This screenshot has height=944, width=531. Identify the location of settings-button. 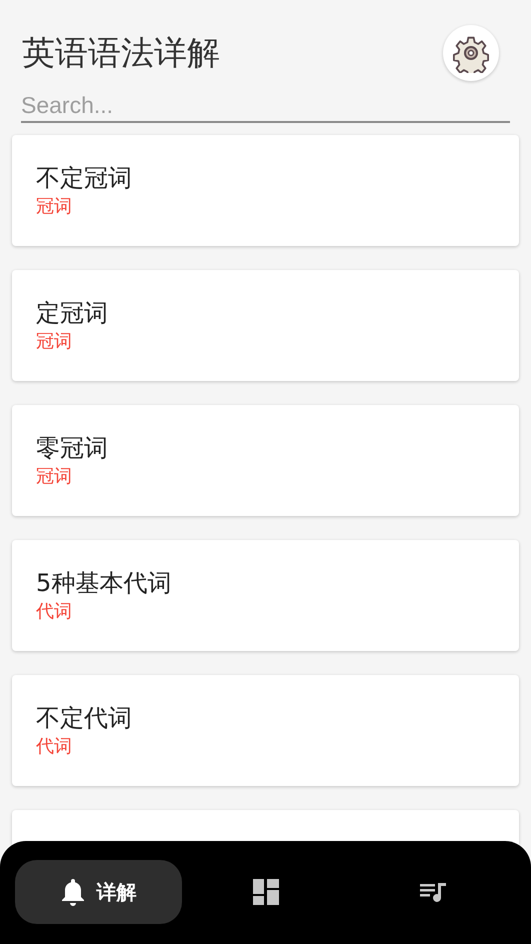
(471, 53).